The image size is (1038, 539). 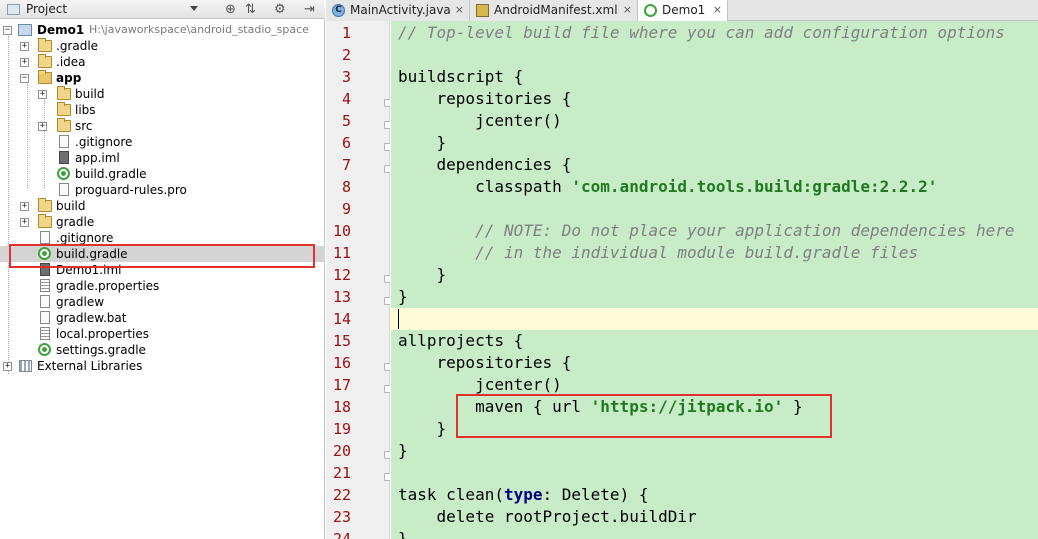 What do you see at coordinates (162, 270) in the screenshot?
I see `tree-item-demo1-iml: Demo1.iml` at bounding box center [162, 270].